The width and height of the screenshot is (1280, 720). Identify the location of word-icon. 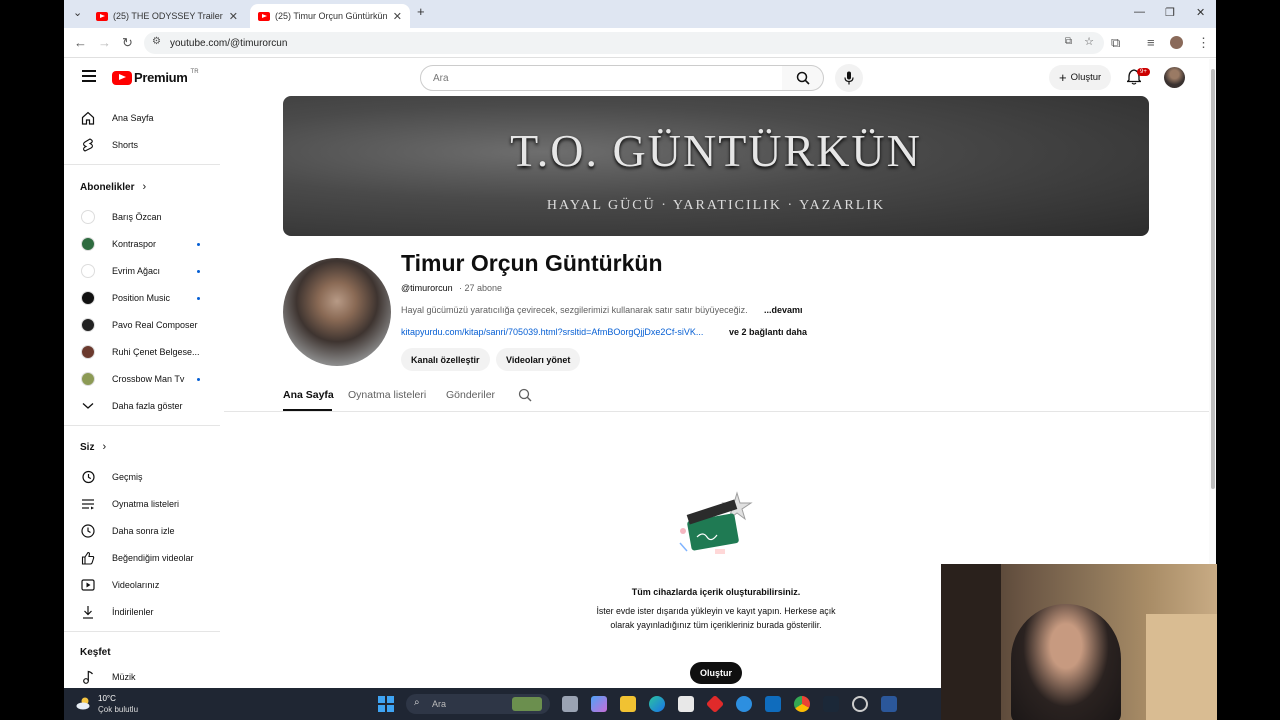
(889, 704).